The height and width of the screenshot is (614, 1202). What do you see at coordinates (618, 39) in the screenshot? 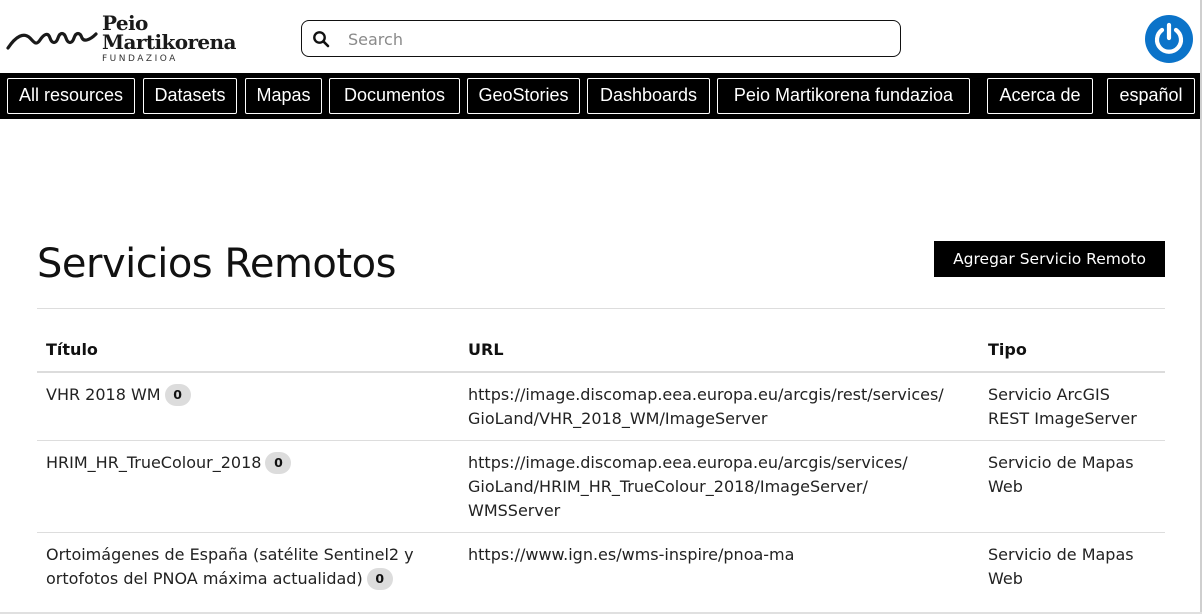
I see `search-input` at bounding box center [618, 39].